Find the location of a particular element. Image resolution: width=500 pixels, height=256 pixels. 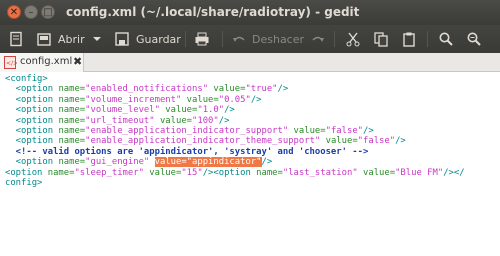

code-token: config> is located at coordinates (24, 183).